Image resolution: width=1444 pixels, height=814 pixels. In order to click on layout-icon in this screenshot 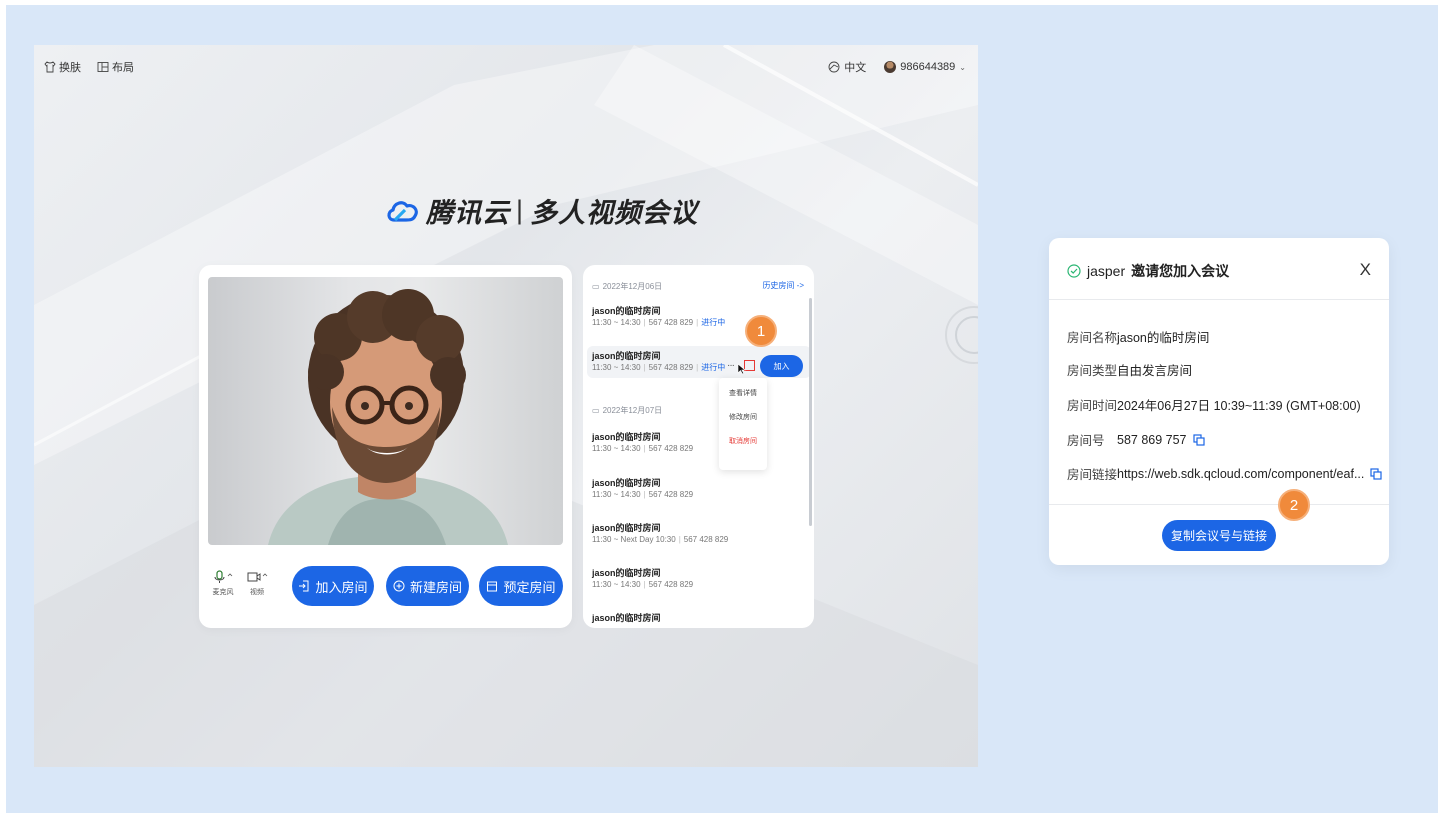, I will do `click(103, 67)`.